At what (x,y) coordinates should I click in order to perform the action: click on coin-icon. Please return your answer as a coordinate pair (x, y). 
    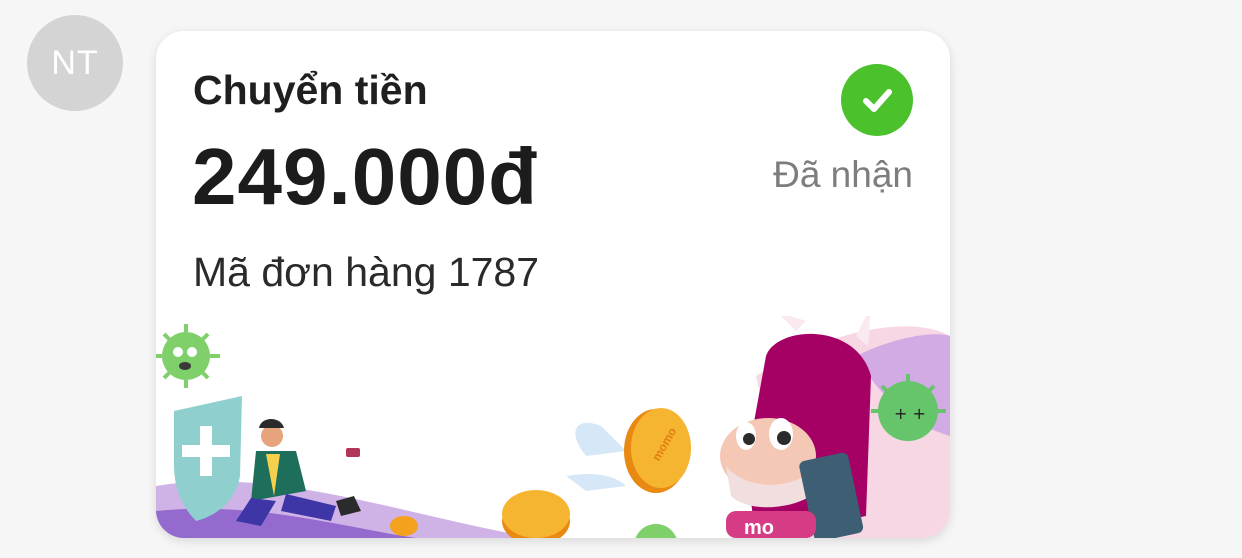
    Looking at the image, I should click on (536, 514).